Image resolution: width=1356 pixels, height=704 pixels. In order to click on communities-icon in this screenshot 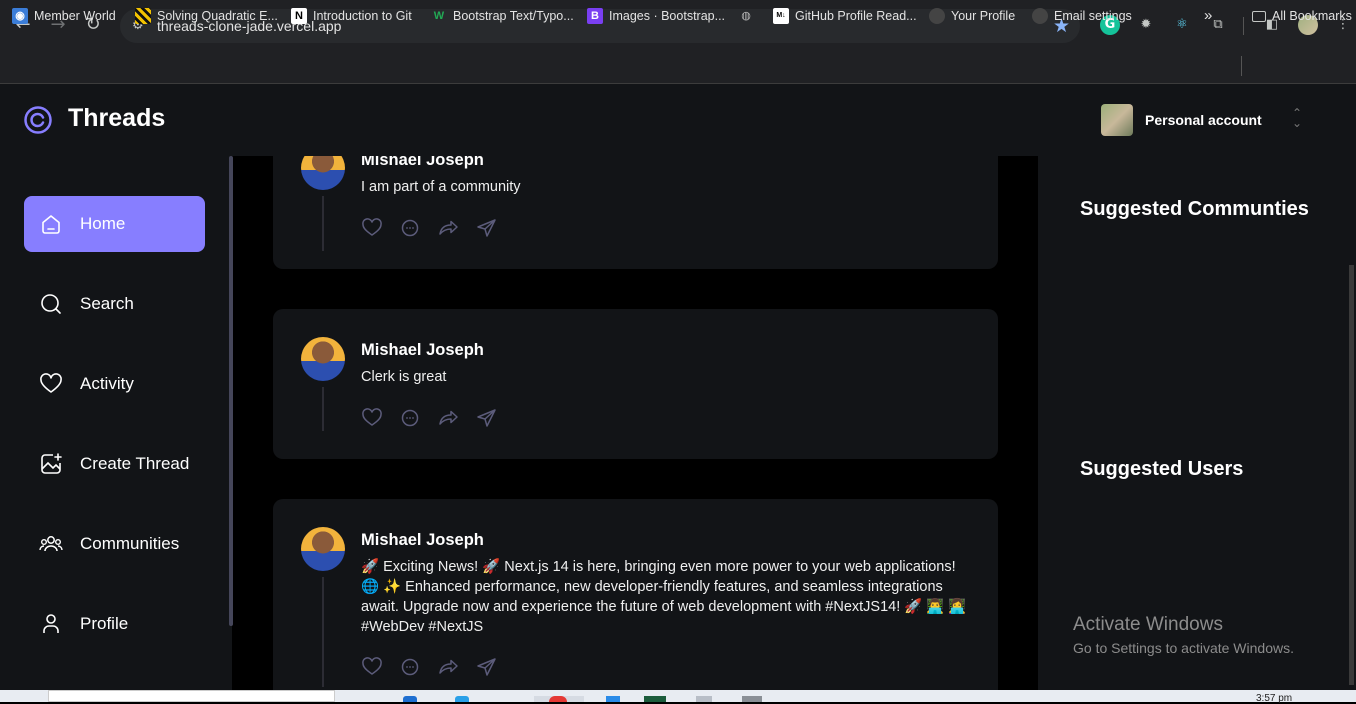, I will do `click(51, 544)`.